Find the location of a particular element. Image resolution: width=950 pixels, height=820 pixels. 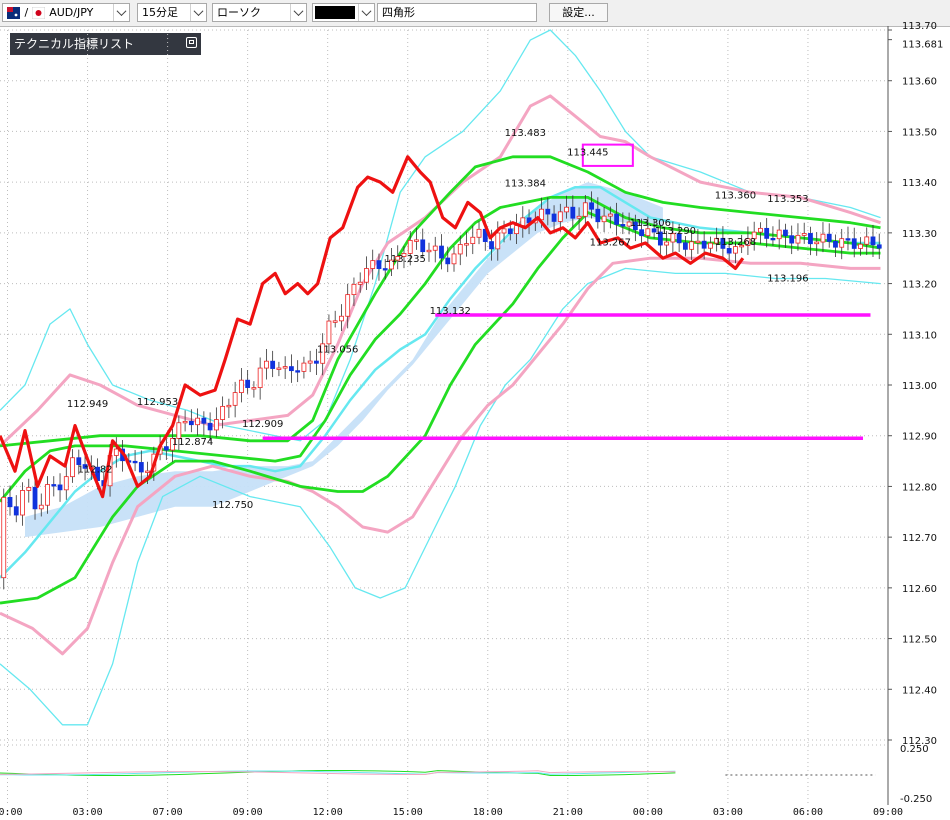

price-label: 113.235 is located at coordinates (405, 259).